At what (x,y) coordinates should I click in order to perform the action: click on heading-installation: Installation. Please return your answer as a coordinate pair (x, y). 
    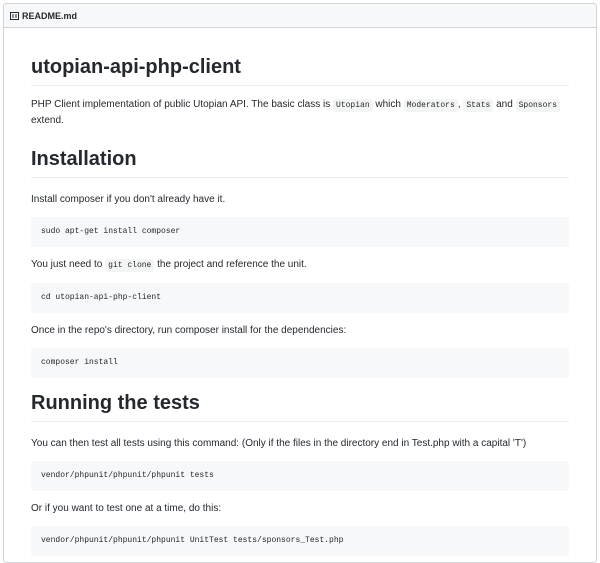
    Looking at the image, I should click on (300, 163).